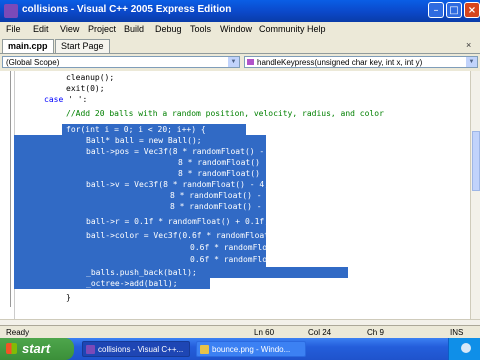  Describe the element at coordinates (7, 195) in the screenshot. I see `editor-gutter` at that location.